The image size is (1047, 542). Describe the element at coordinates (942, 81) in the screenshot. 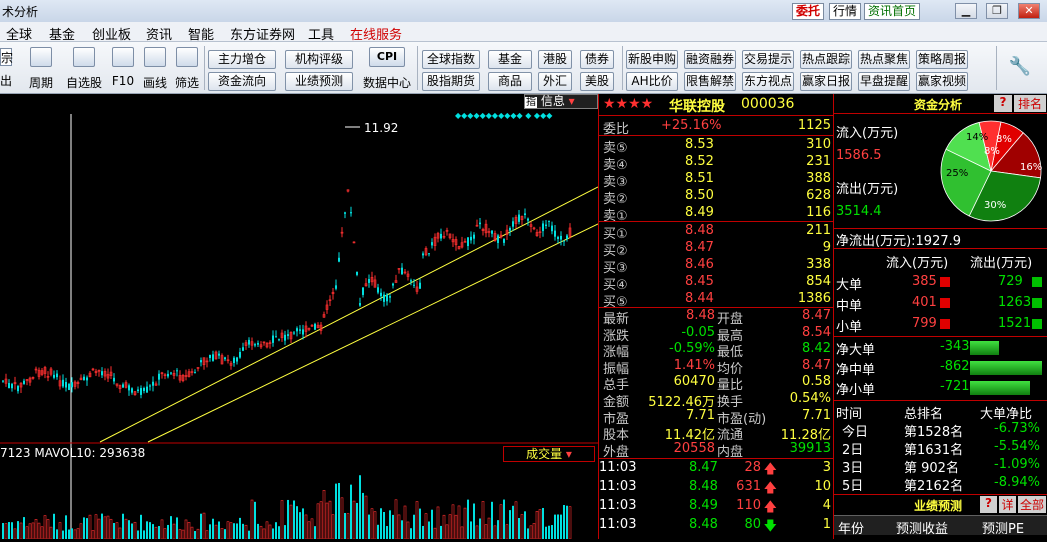

I see `winner-video-button: 赢家视频` at that location.